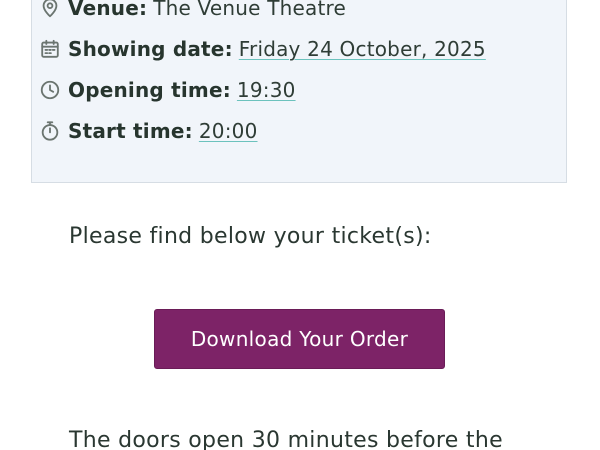  I want to click on venue-value: The Venue Theatre, so click(249, 10).